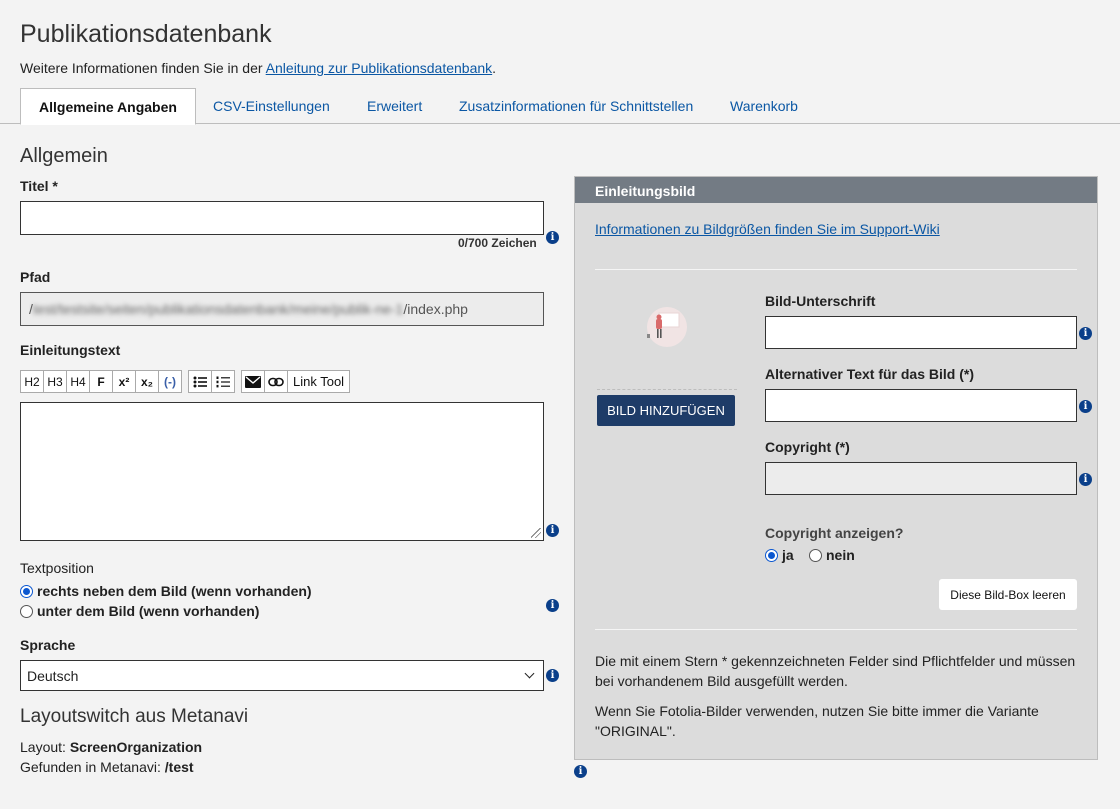 The width and height of the screenshot is (1120, 809). Describe the element at coordinates (779, 555) in the screenshot. I see `show-copyright-yes: ja` at that location.